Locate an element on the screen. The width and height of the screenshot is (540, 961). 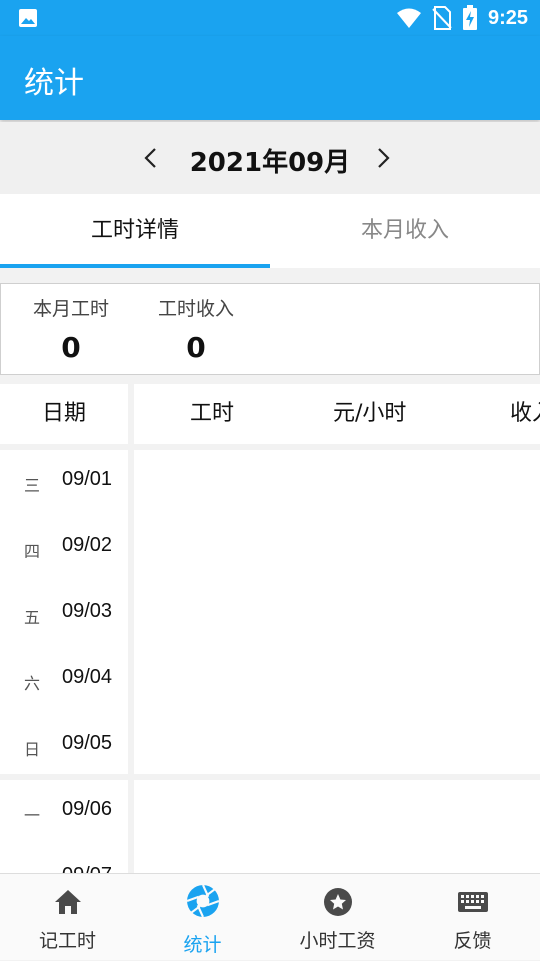
bottom-navigation: 记工时 统计 小时工资 反馈 is located at coordinates (270, 916).